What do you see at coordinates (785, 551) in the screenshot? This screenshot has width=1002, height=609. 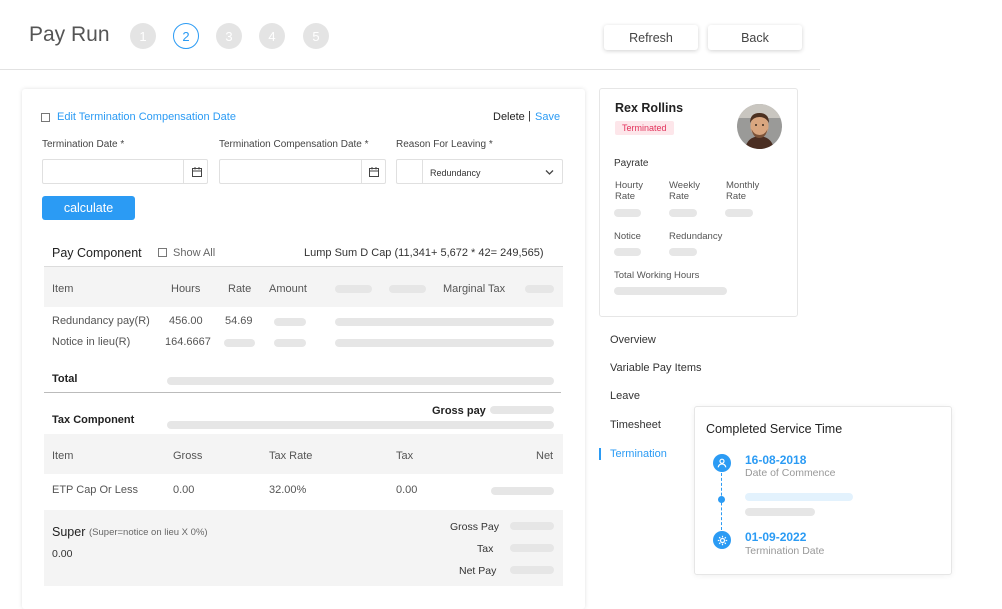 I see `termination-date-label-text: Termination Date` at bounding box center [785, 551].